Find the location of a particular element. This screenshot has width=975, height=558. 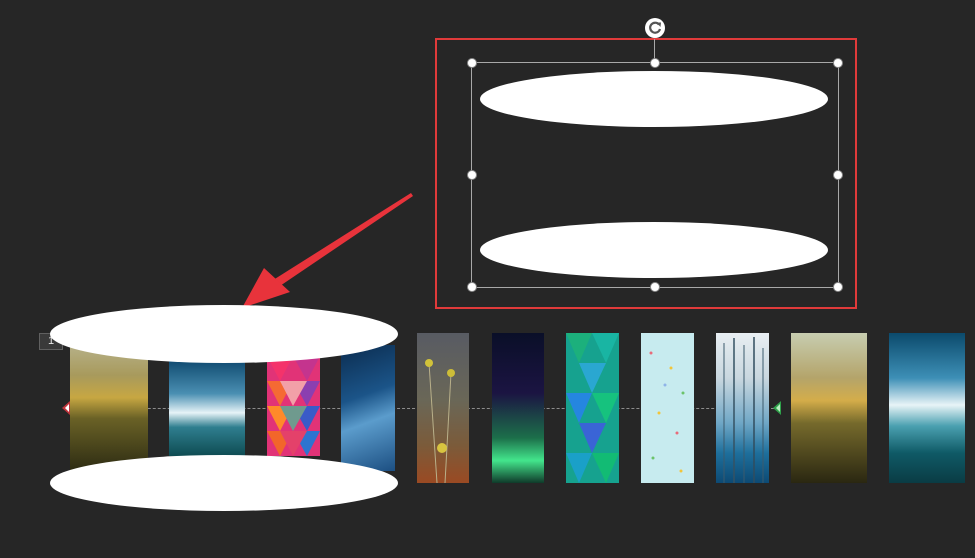

rotate-handle-icon is located at coordinates (655, 28).